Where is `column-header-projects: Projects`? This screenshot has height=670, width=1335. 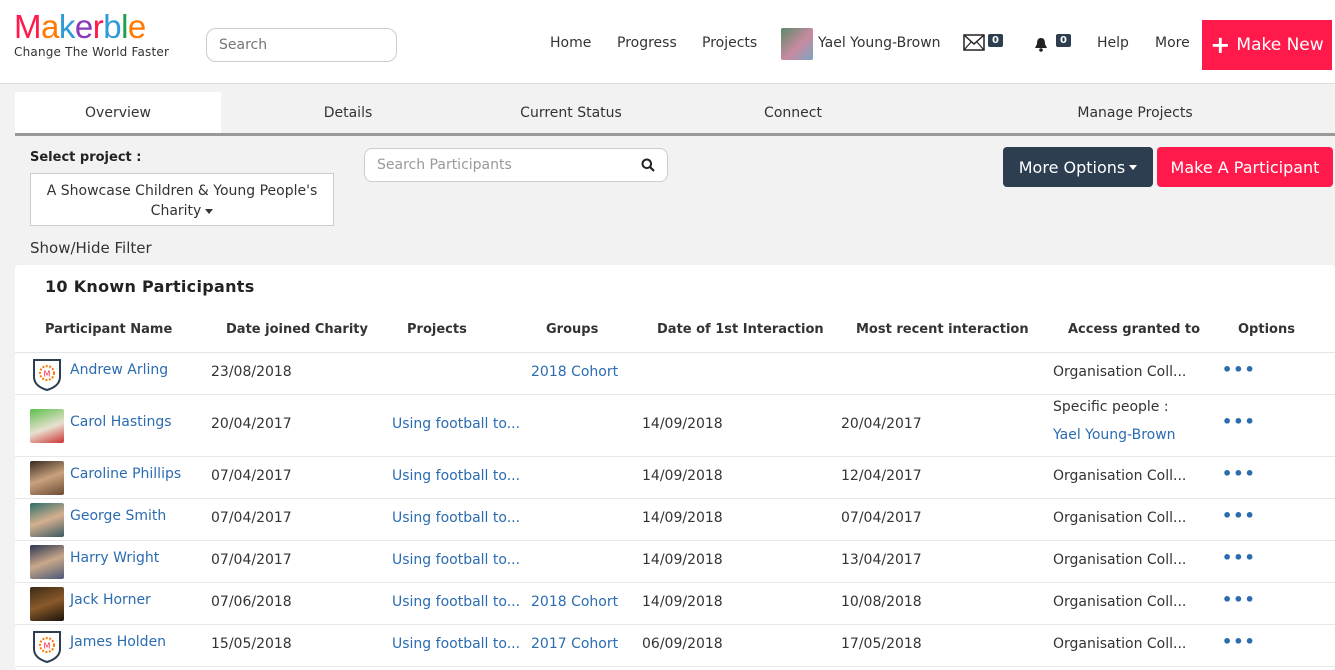
column-header-projects: Projects is located at coordinates (437, 329).